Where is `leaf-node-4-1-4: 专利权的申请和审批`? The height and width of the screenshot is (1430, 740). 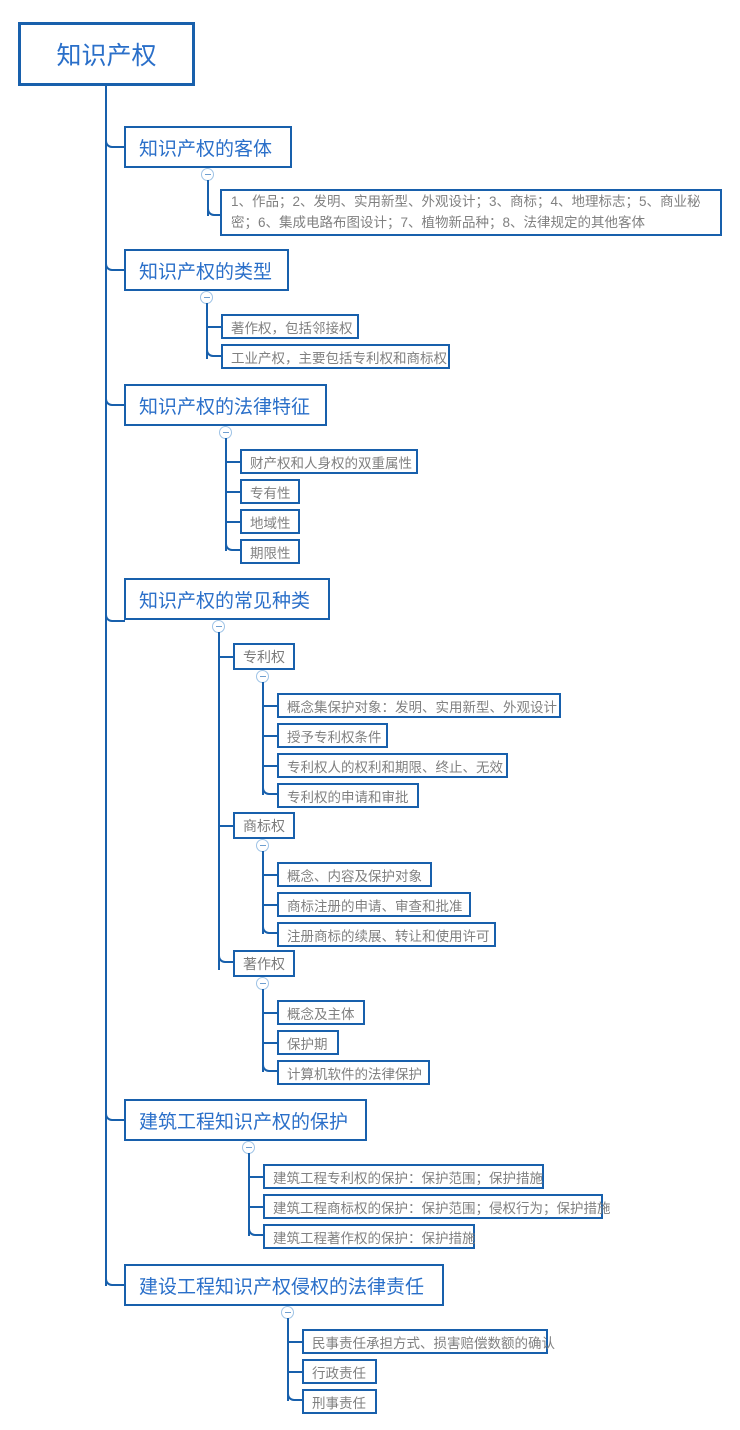
leaf-node-4-1-4: 专利权的申请和审批 is located at coordinates (348, 795).